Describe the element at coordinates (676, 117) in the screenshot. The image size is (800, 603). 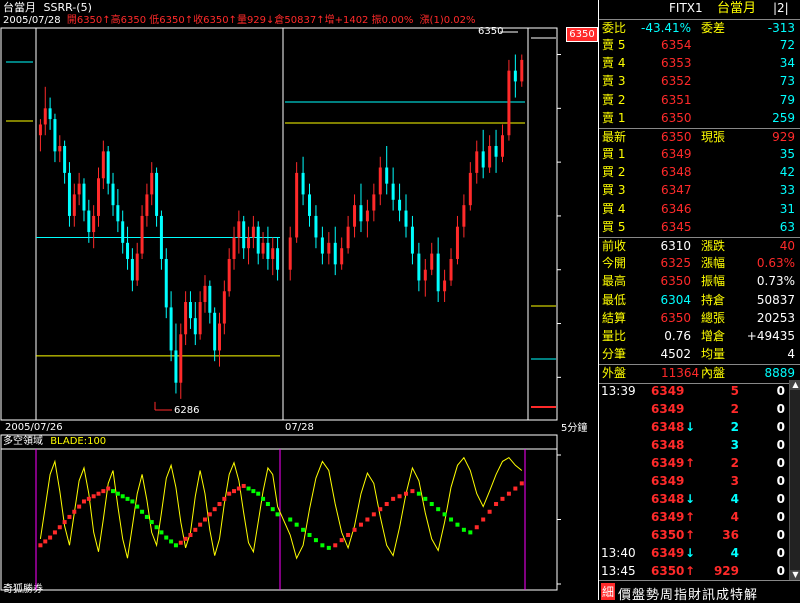
I see `book-price: 6350` at that location.